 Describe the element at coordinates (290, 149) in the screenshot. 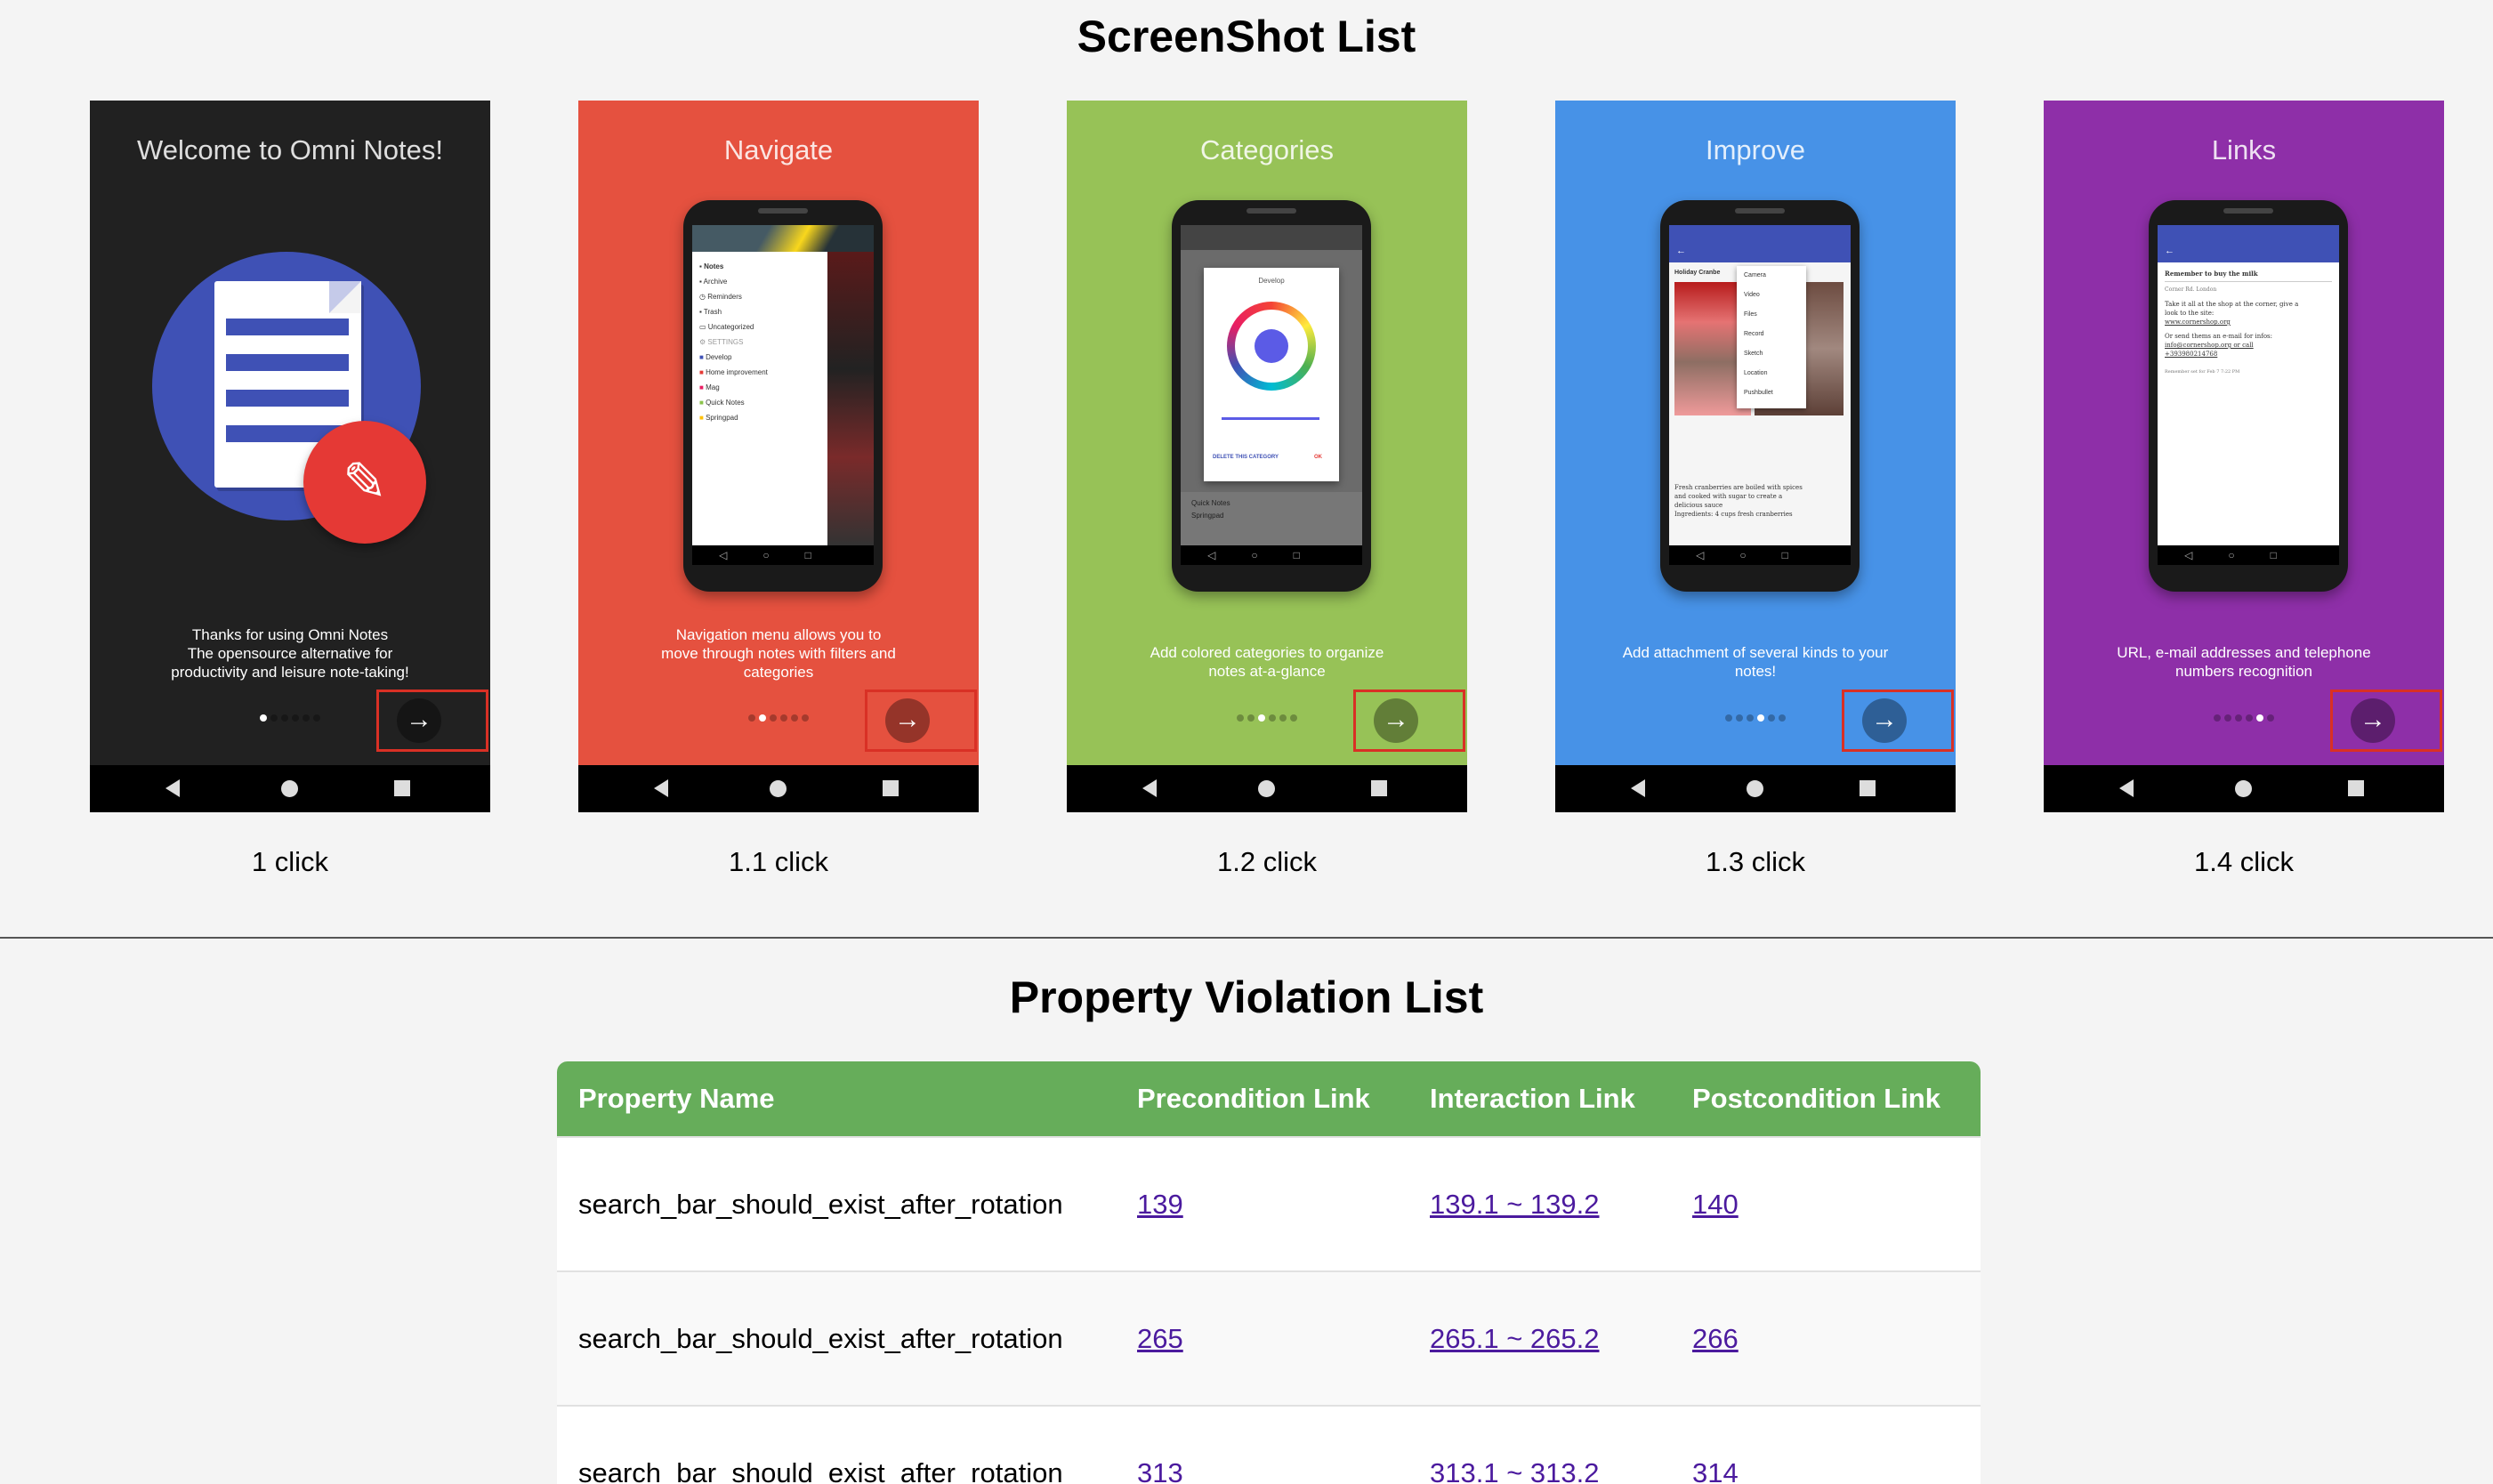

I see `screen-title: Welcome to Omni Notes!` at that location.